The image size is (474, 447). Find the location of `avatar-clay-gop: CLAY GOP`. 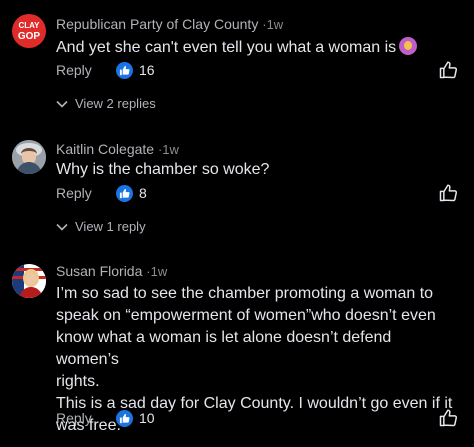

avatar-clay-gop: CLAY GOP is located at coordinates (29, 31).